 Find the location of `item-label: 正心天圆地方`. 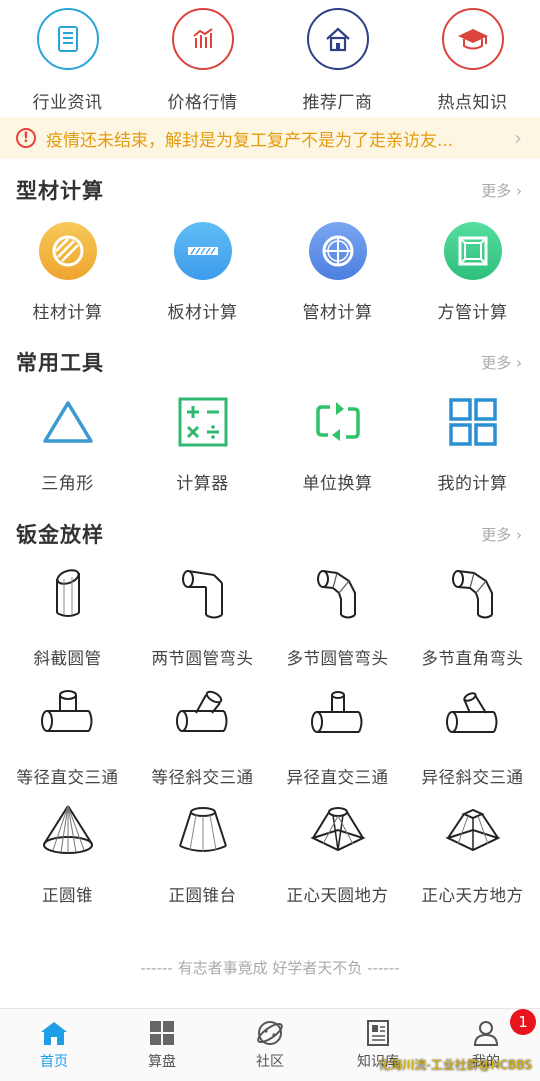

item-label: 正心天圆地方 is located at coordinates (337, 895).